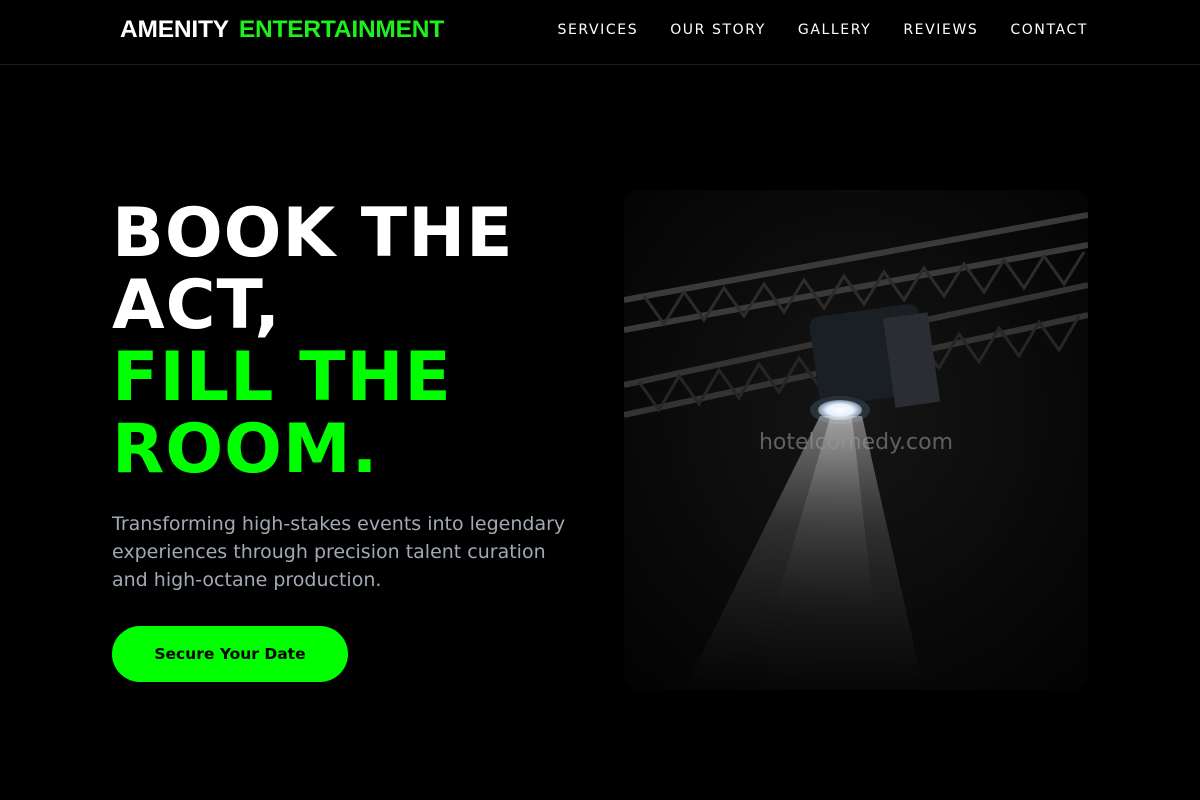 The width and height of the screenshot is (1200, 800). I want to click on hero-title-line-3: FILL THE, so click(282, 377).